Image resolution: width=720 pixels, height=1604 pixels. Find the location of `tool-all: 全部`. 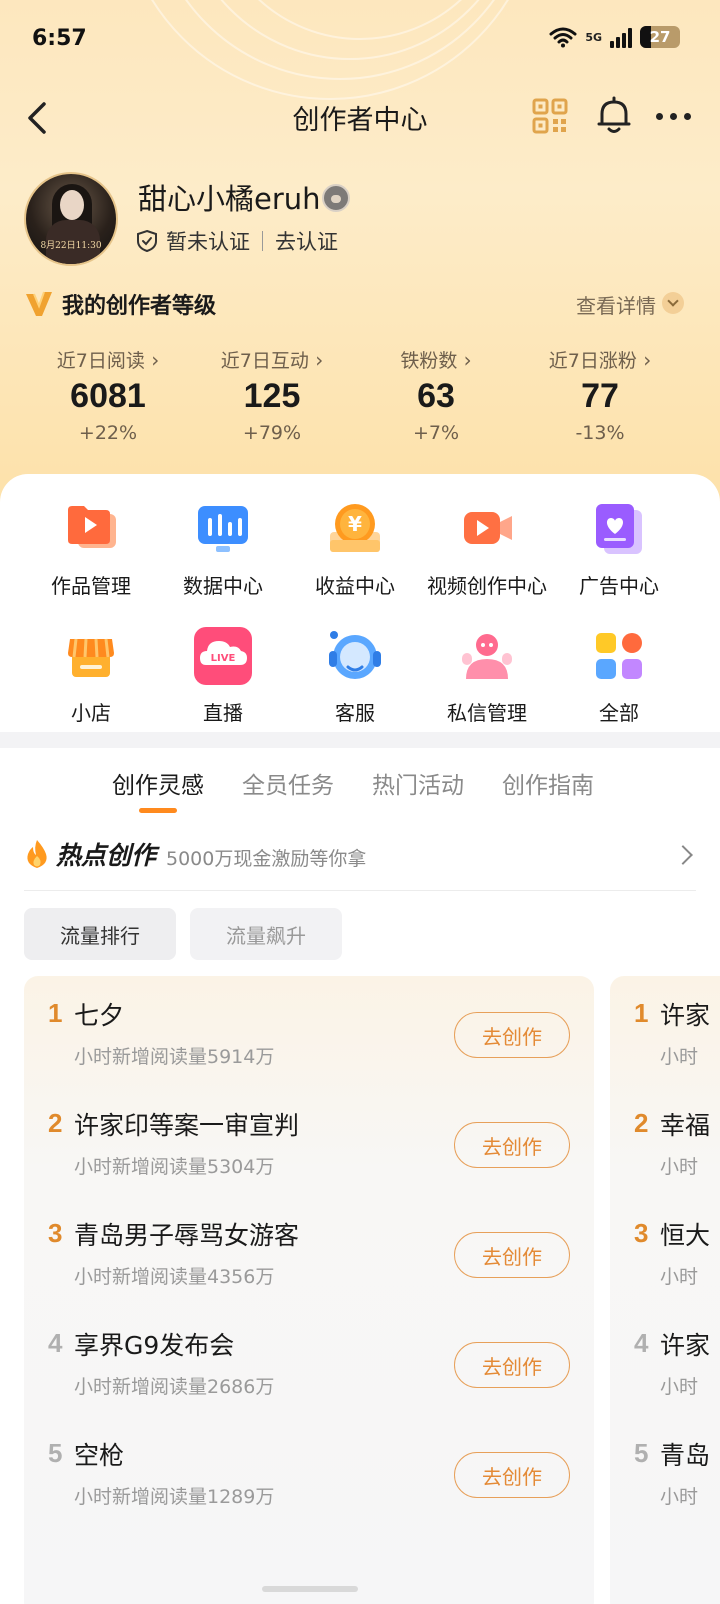

tool-all: 全部 is located at coordinates (619, 676).